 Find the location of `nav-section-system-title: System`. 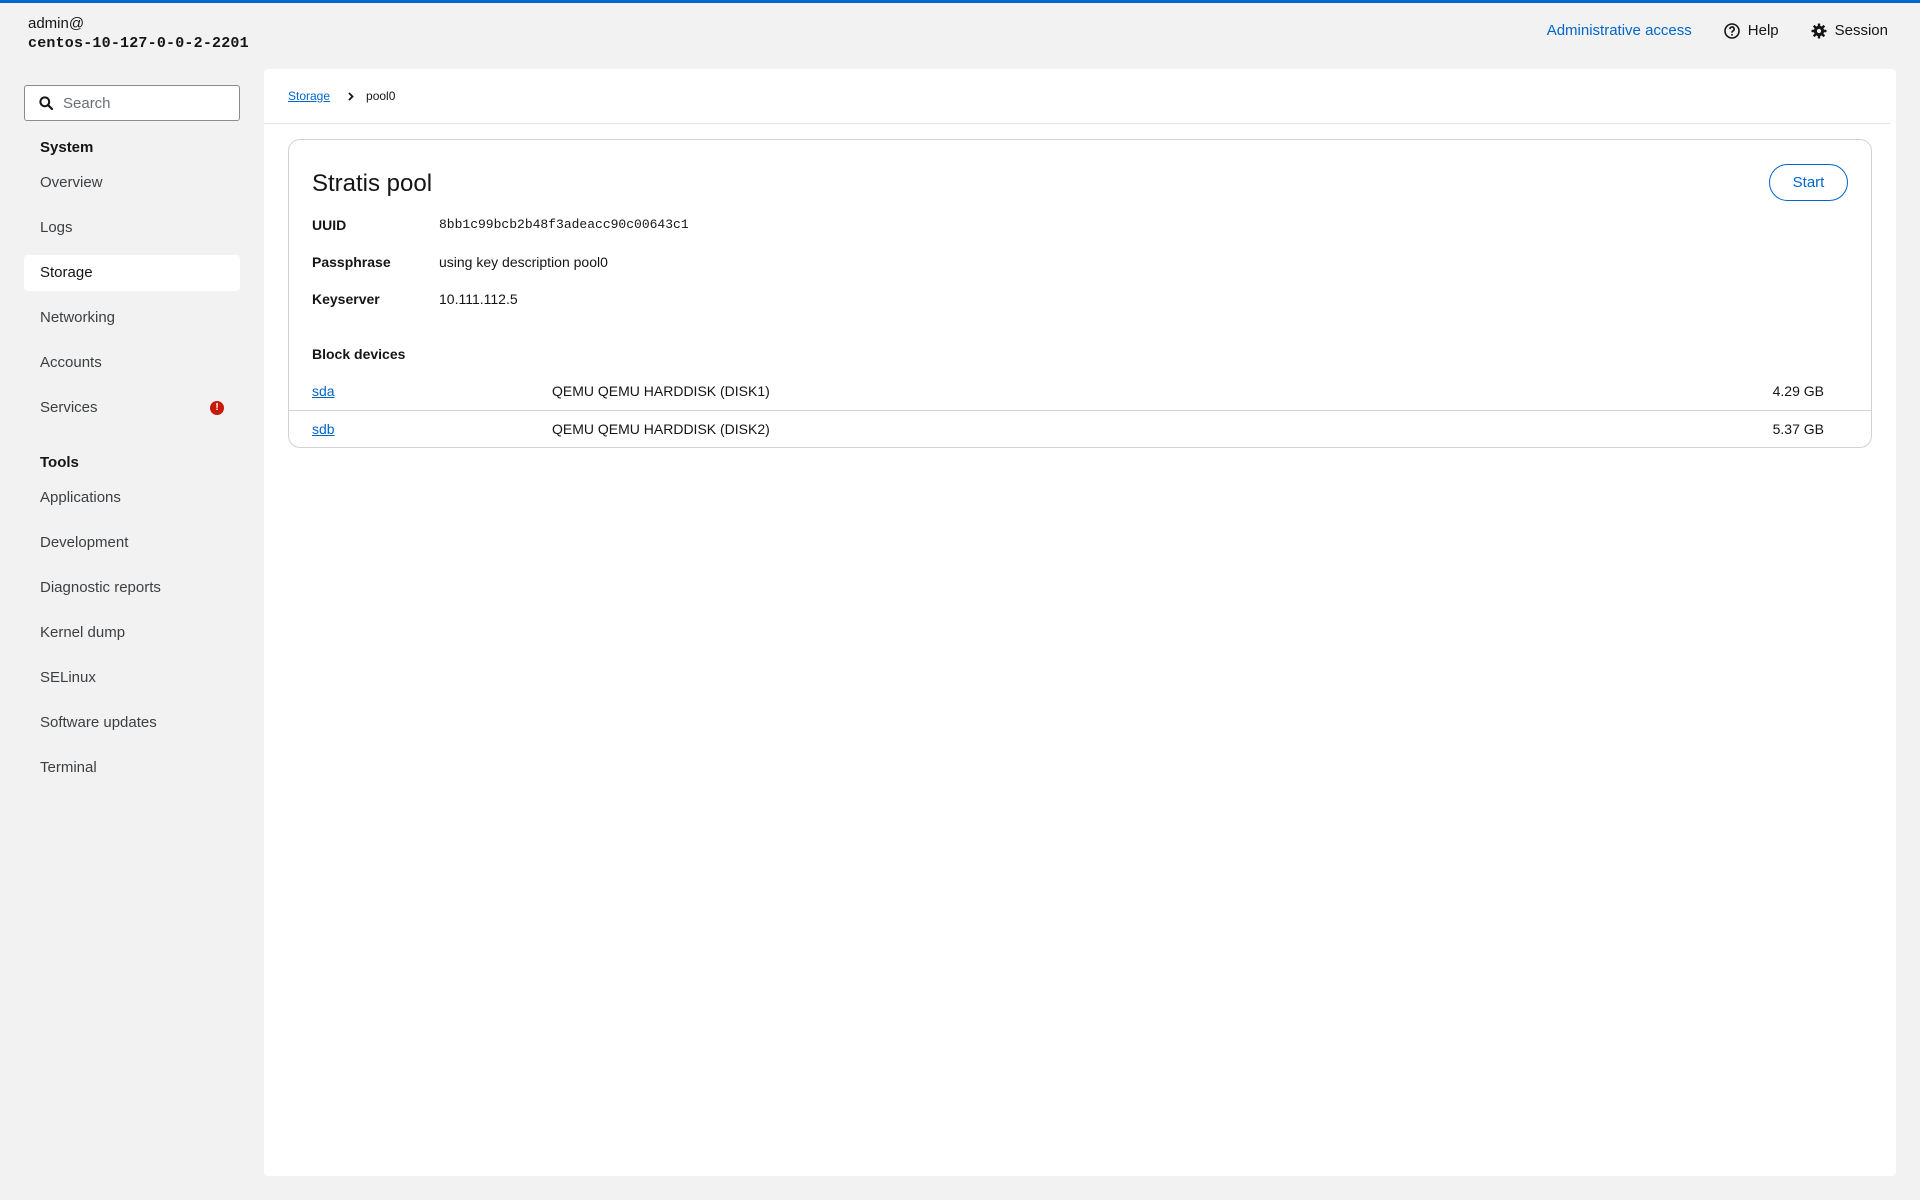

nav-section-system-title: System is located at coordinates (67, 147).